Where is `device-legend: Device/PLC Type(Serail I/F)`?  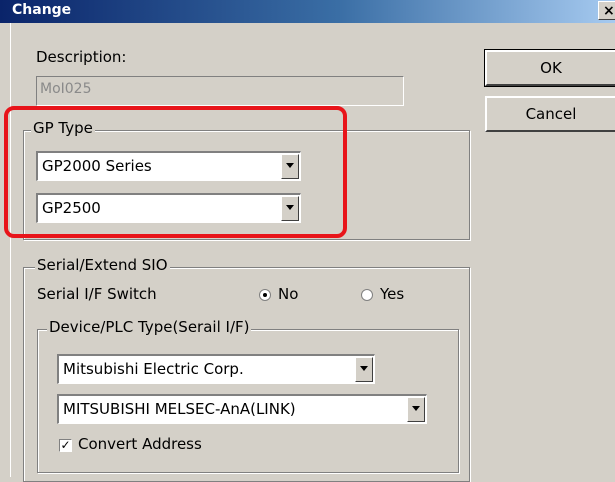
device-legend: Device/PLC Type(Serail I/F) is located at coordinates (149, 327).